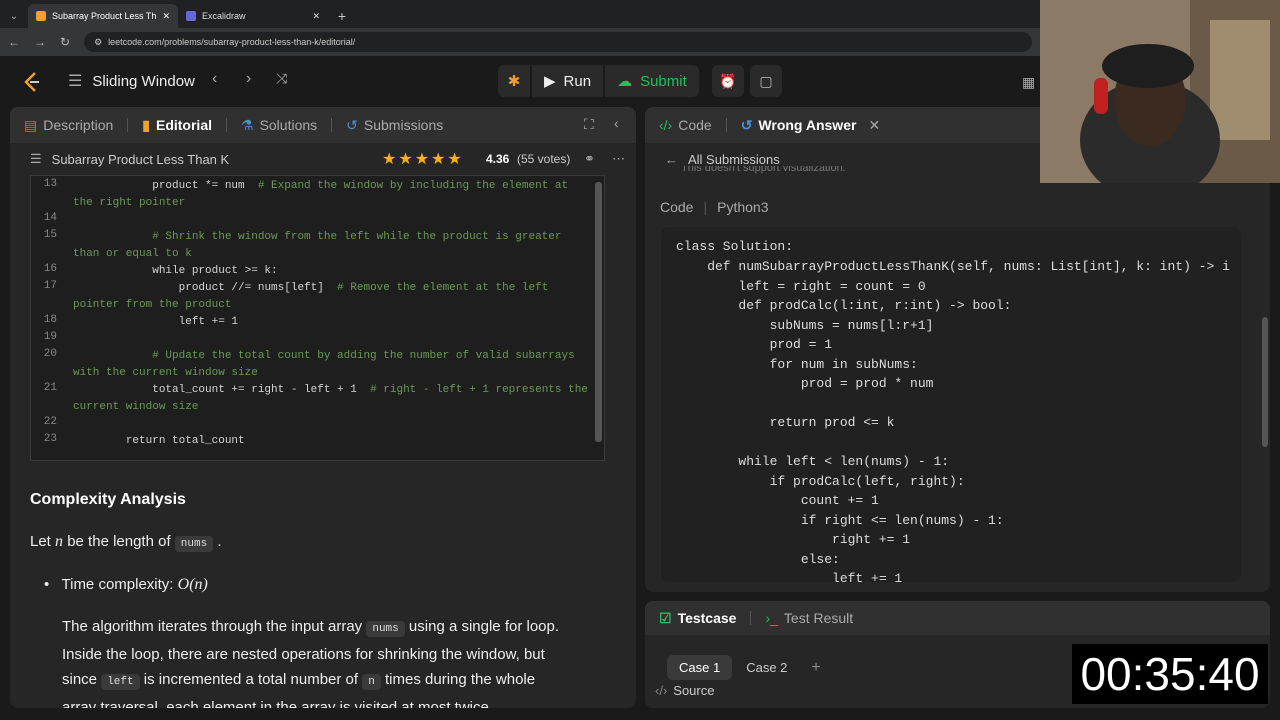 The width and height of the screenshot is (1280, 720). Describe the element at coordinates (671, 159) in the screenshot. I see `back-arrow-icon: ←` at that location.